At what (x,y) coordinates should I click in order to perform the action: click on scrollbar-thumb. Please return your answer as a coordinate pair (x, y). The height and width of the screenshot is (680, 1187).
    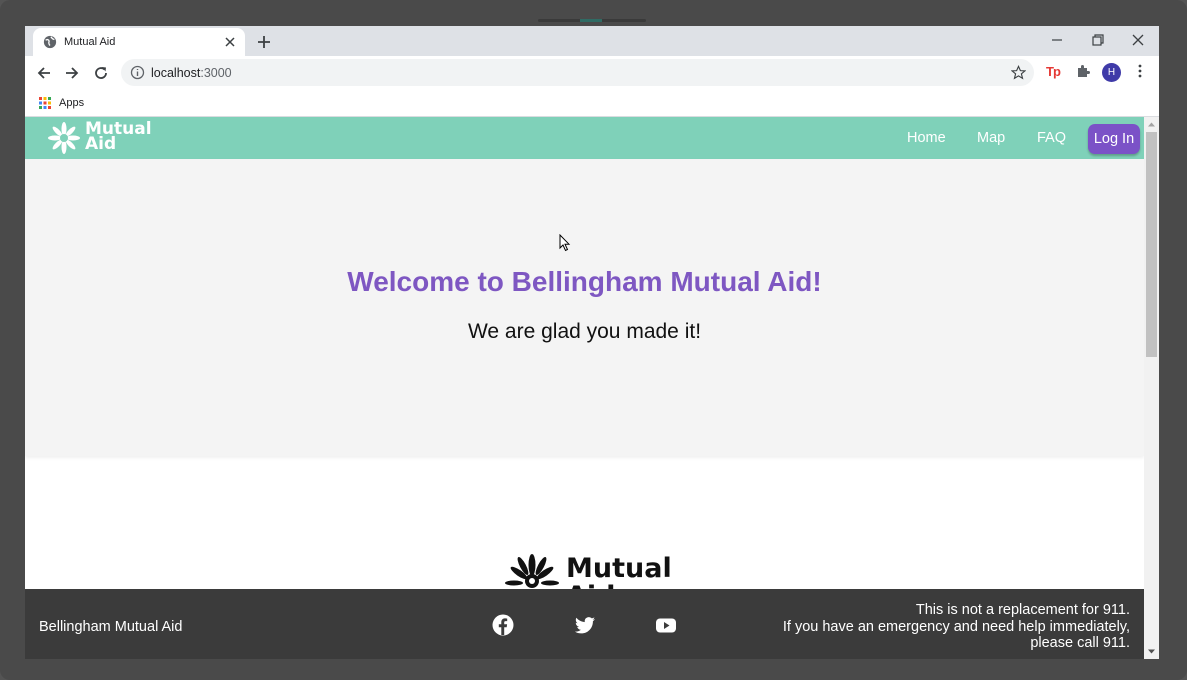
    Looking at the image, I should click on (1151, 244).